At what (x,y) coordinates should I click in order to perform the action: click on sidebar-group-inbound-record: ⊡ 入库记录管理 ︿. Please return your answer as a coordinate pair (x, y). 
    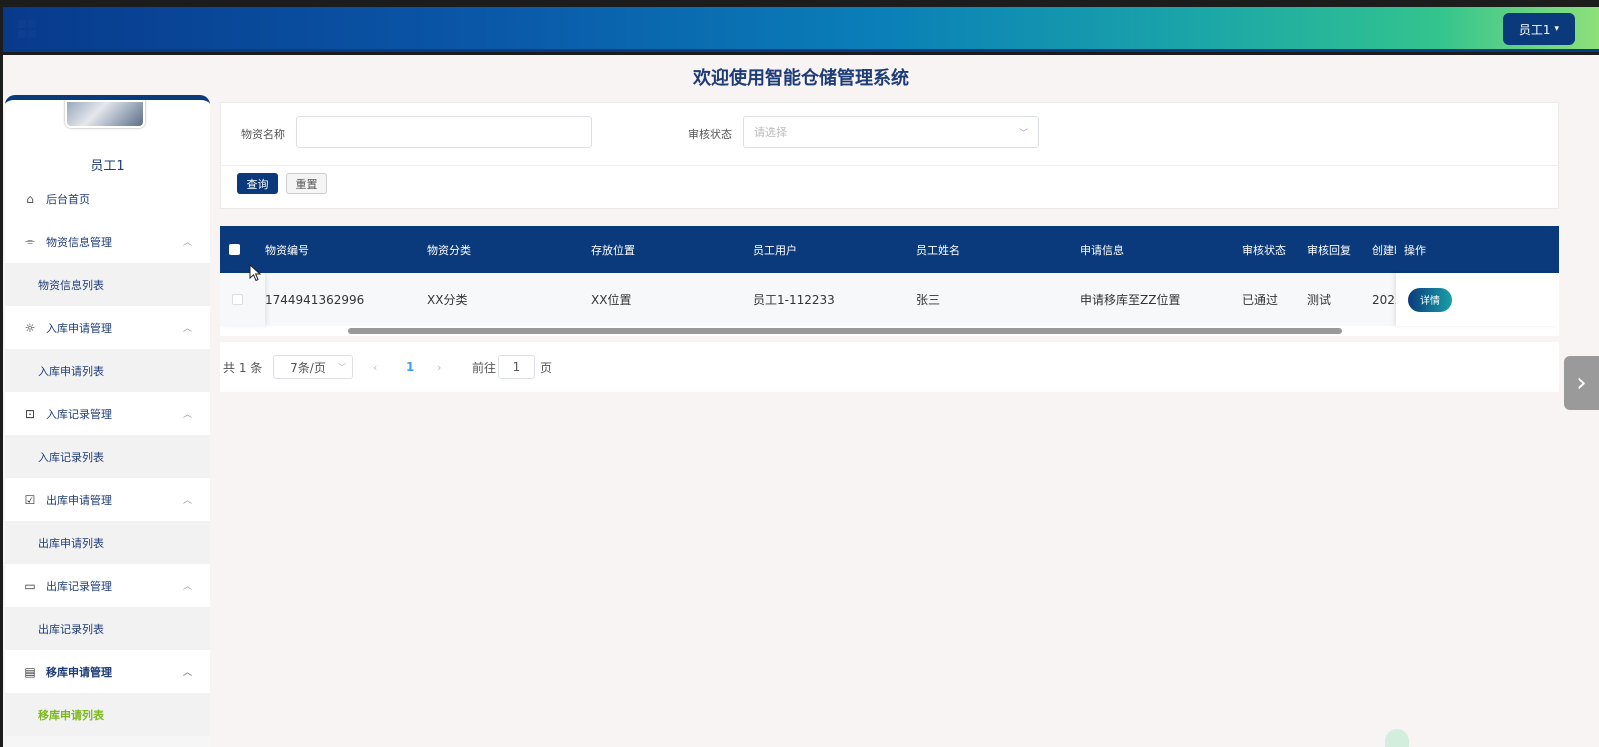
    Looking at the image, I should click on (107, 413).